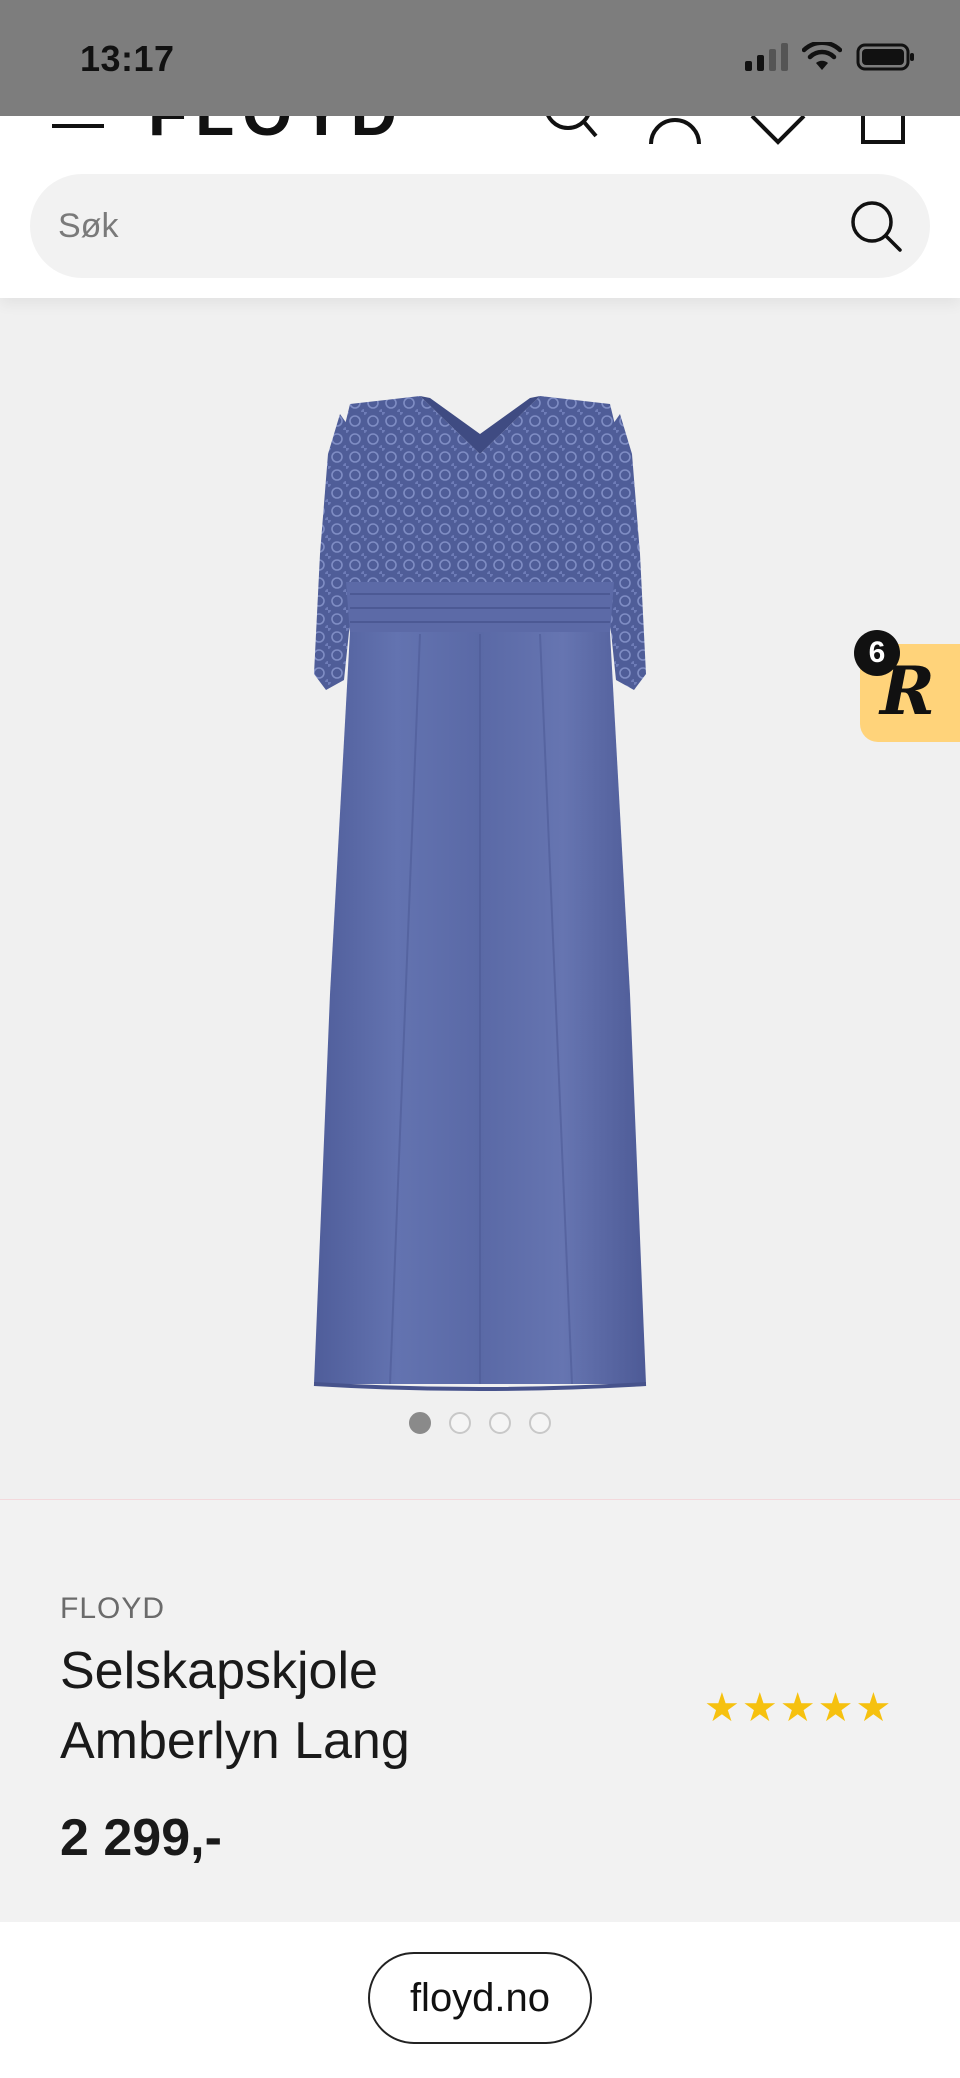  What do you see at coordinates (141, 1838) in the screenshot?
I see `product-price: 2 299,-` at bounding box center [141, 1838].